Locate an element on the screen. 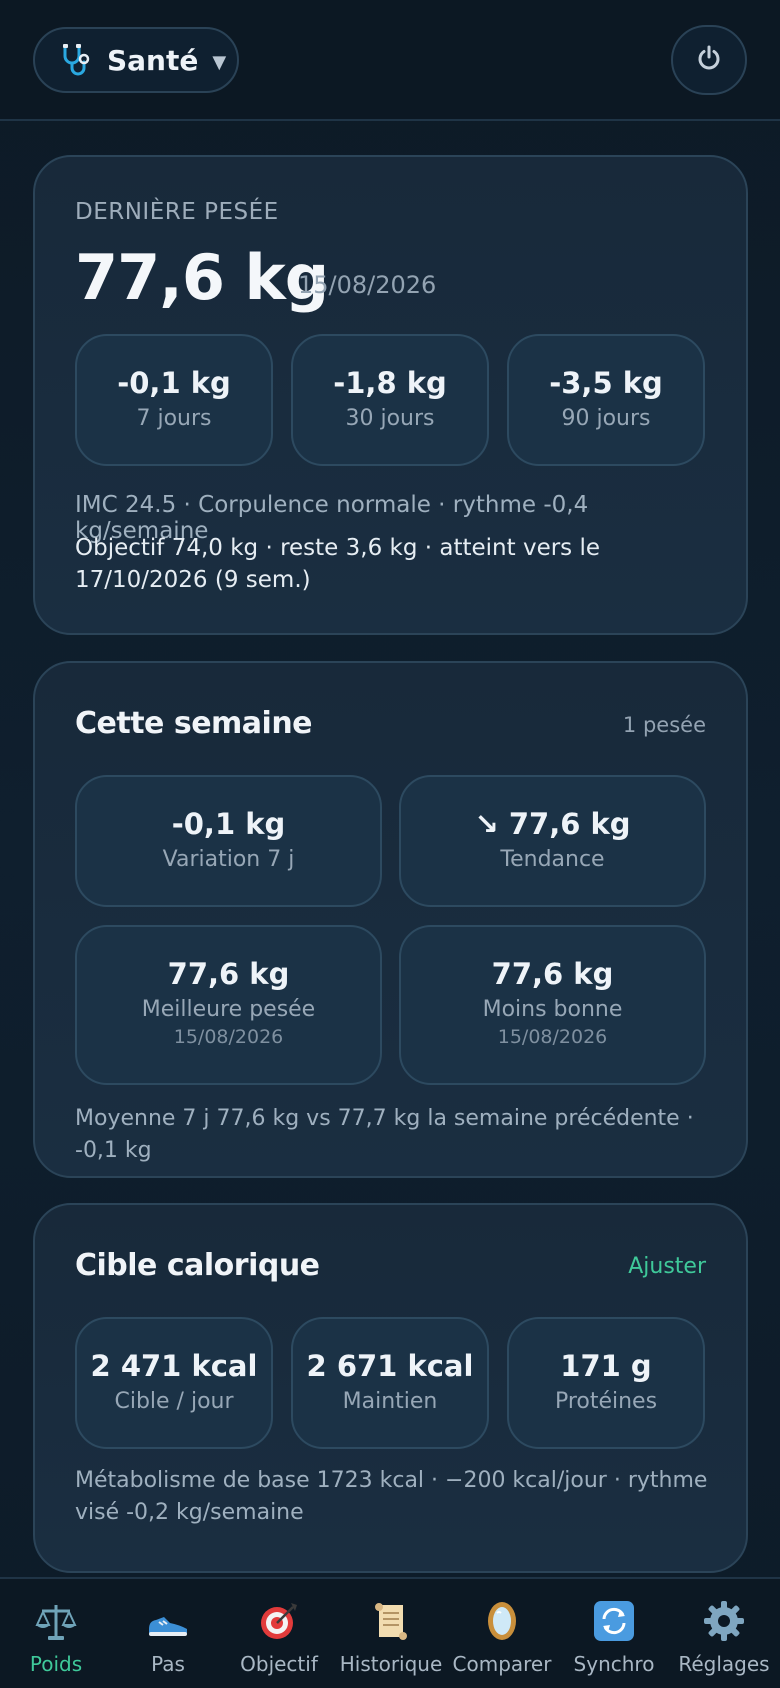  stat-label: Moins bonne is located at coordinates (552, 1009).